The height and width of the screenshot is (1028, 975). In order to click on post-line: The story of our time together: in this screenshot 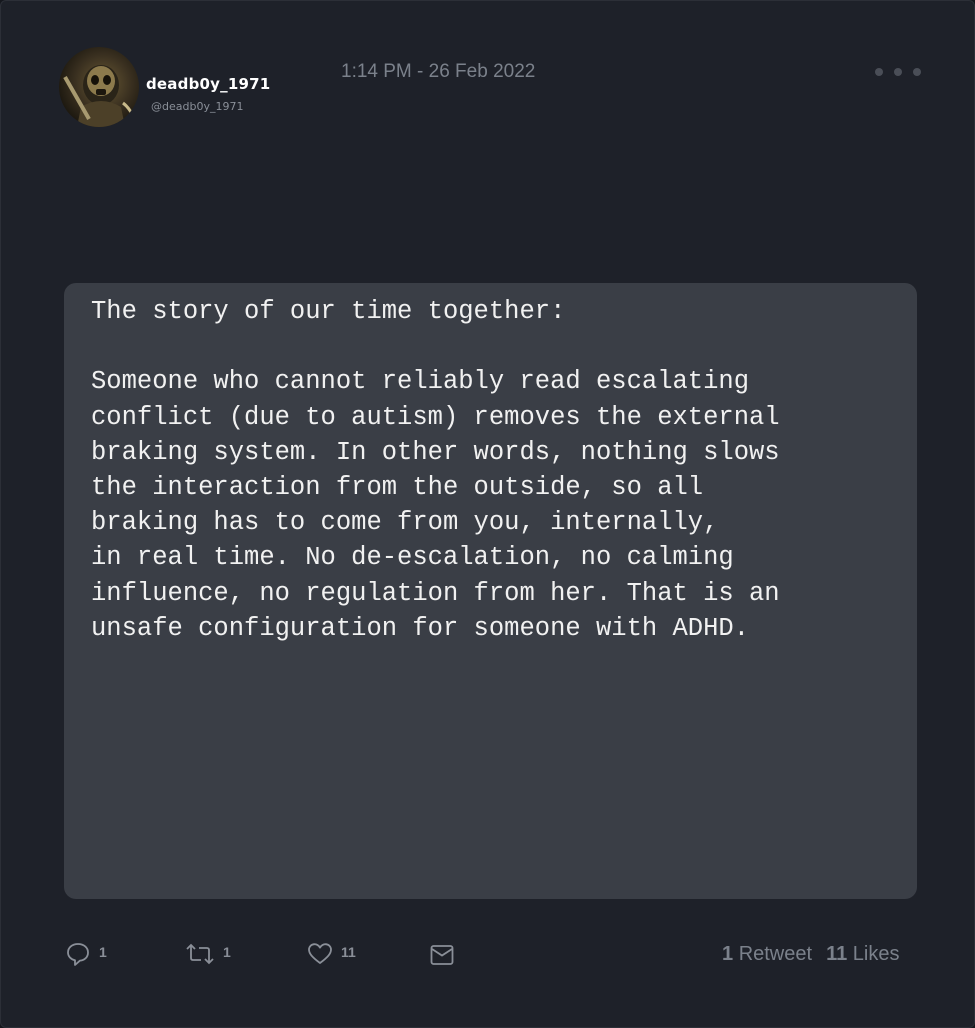, I will do `click(328, 311)`.